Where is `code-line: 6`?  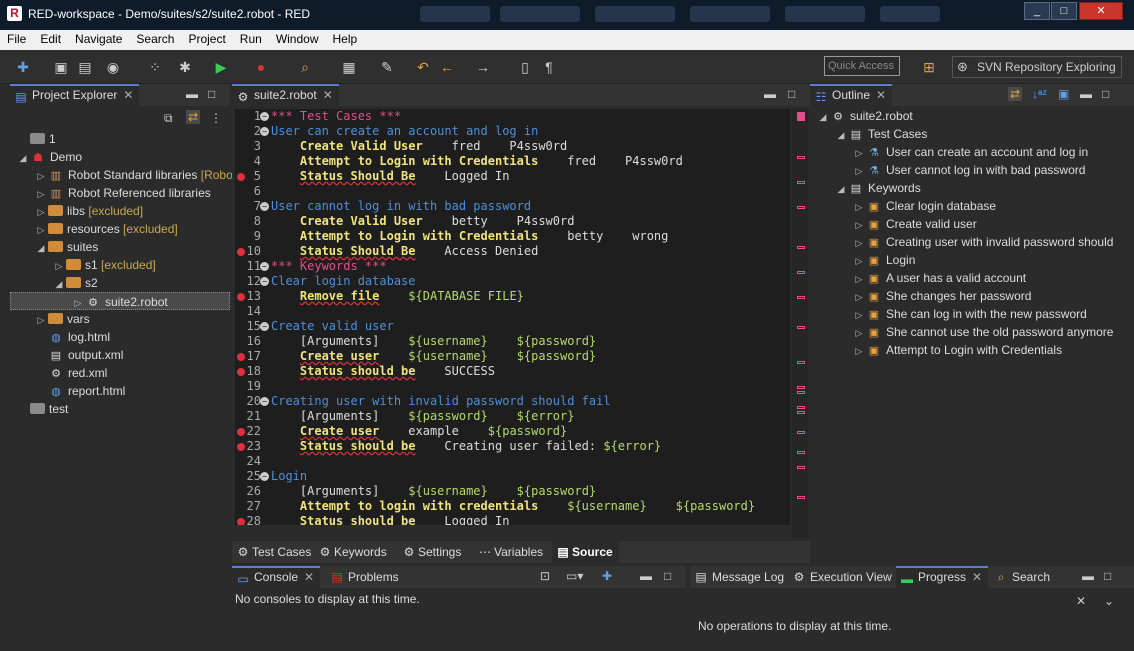
code-line: 6 is located at coordinates (512, 191).